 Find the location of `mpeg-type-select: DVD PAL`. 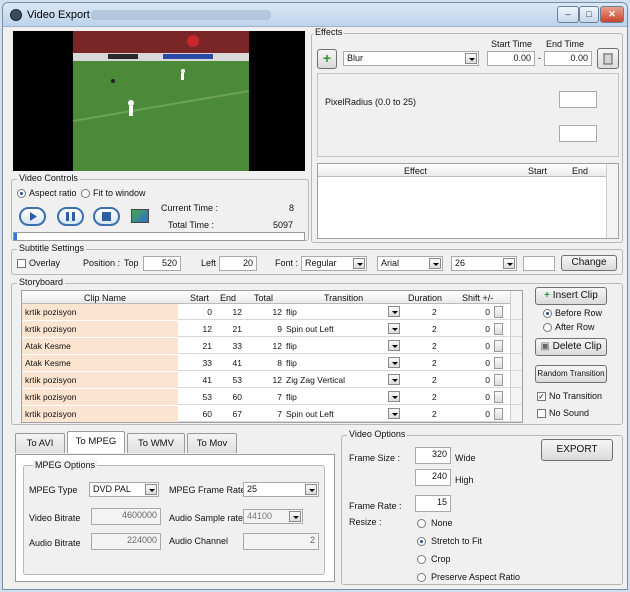

mpeg-type-select: DVD PAL is located at coordinates (124, 489).